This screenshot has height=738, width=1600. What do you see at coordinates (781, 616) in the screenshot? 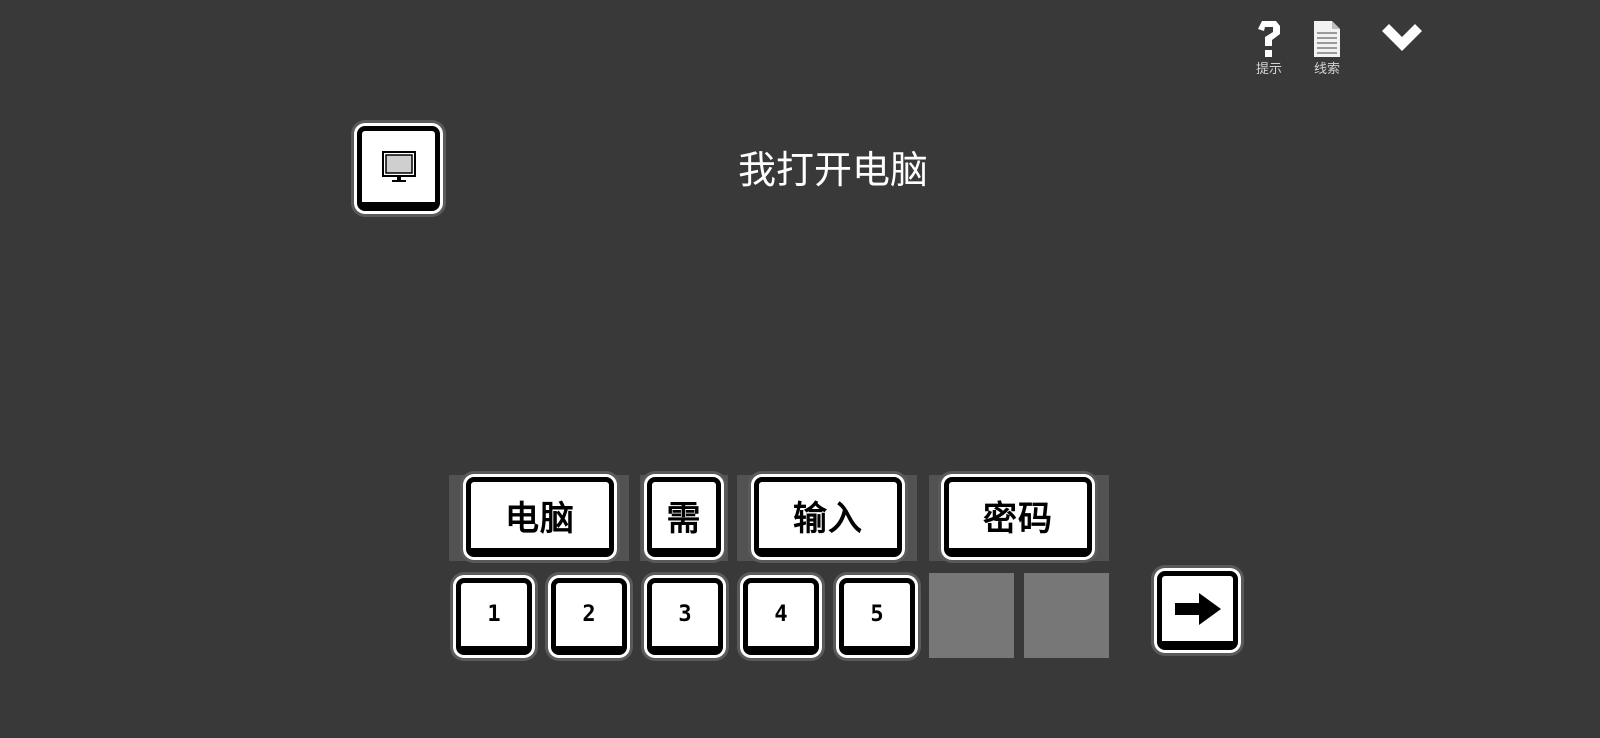
I see `number-tile: 4` at bounding box center [781, 616].